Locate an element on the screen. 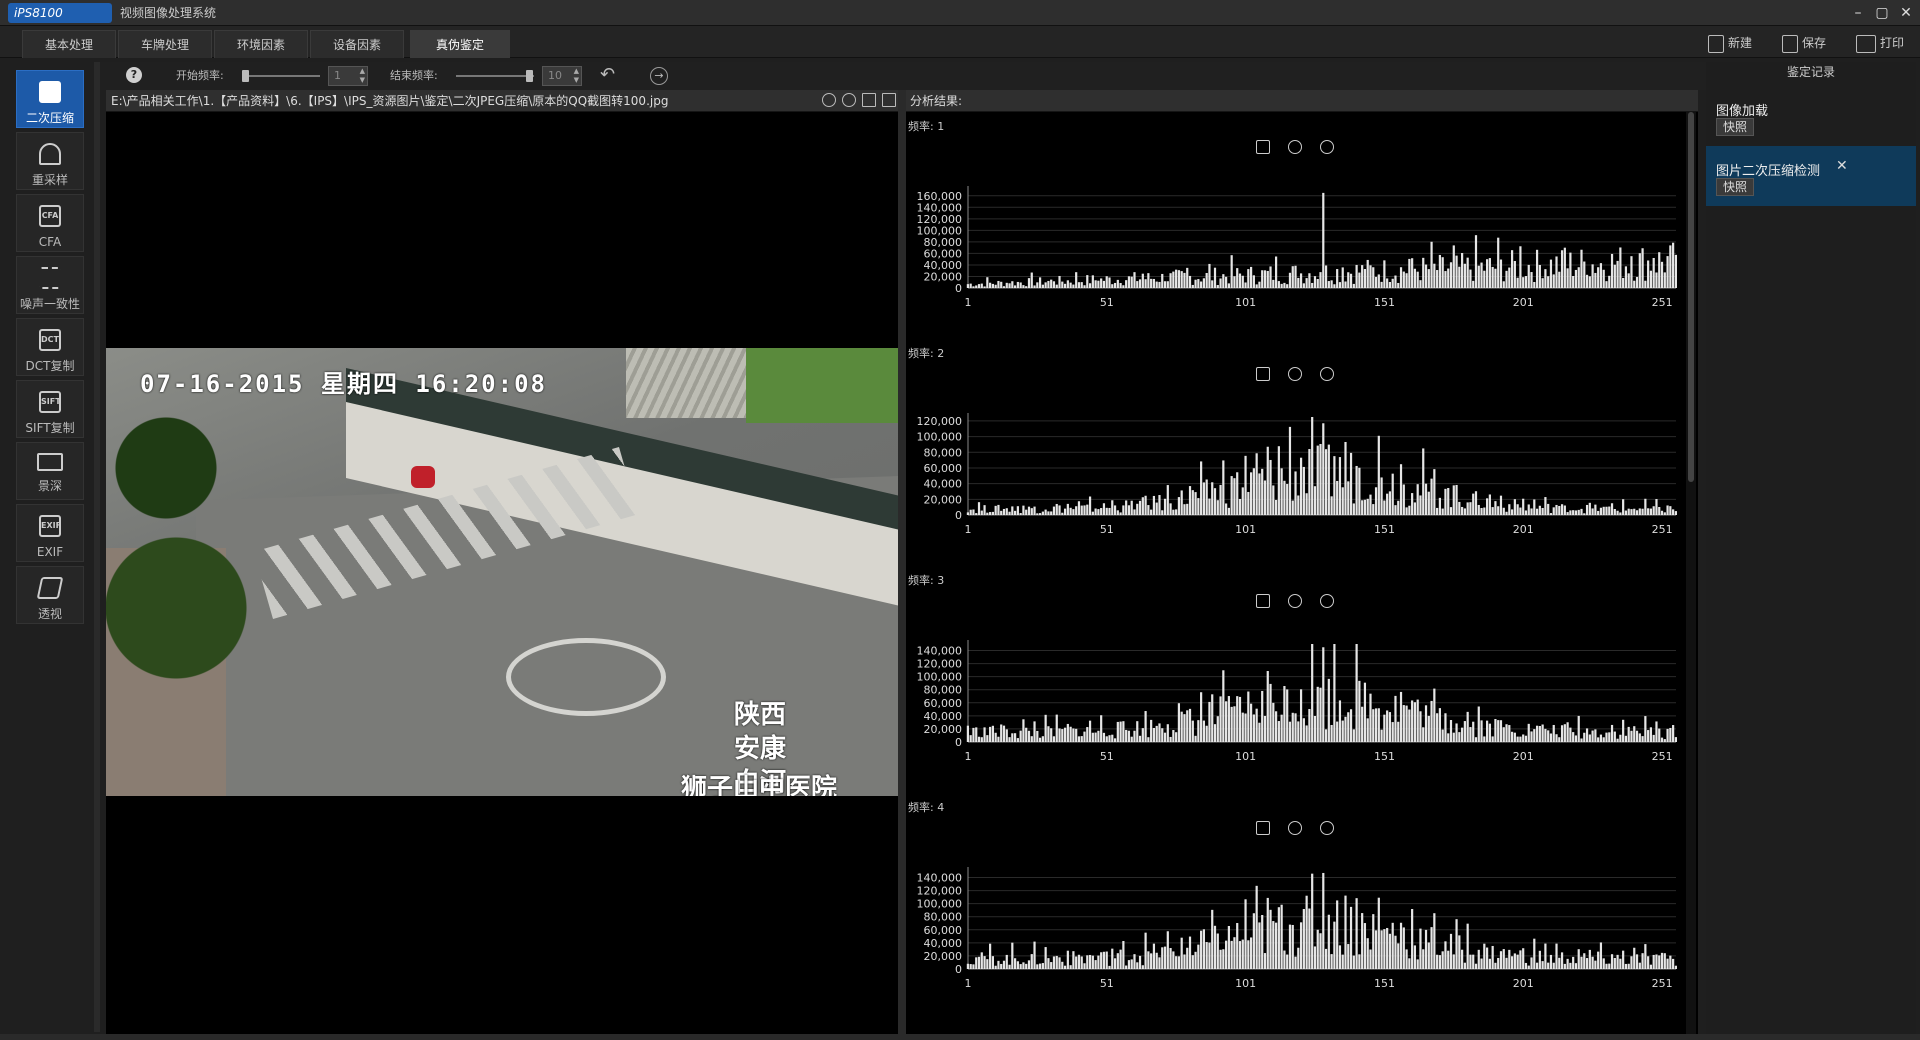 The height and width of the screenshot is (1040, 1920). tab-basic-processing: 基本处理 is located at coordinates (69, 44).